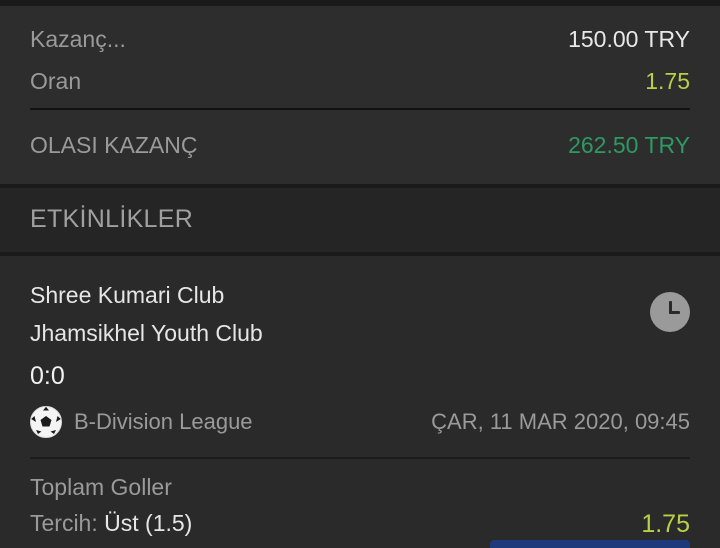  Describe the element at coordinates (163, 421) in the screenshot. I see `league-name: B-Division League` at that location.